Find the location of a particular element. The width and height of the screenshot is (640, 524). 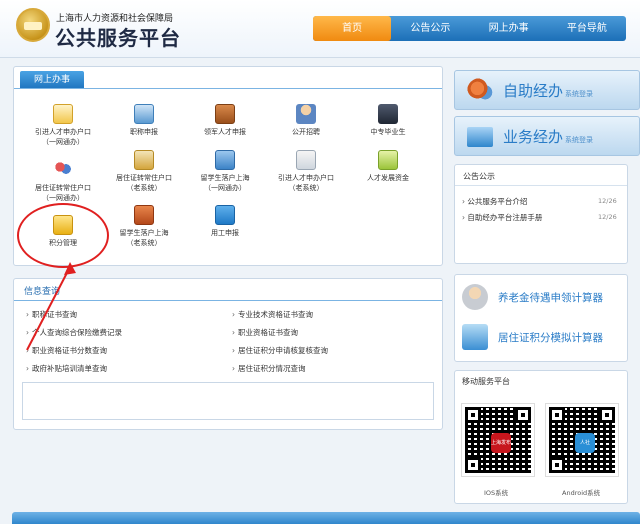

business-login-button: 业务经办 系统登录 is located at coordinates (547, 136).